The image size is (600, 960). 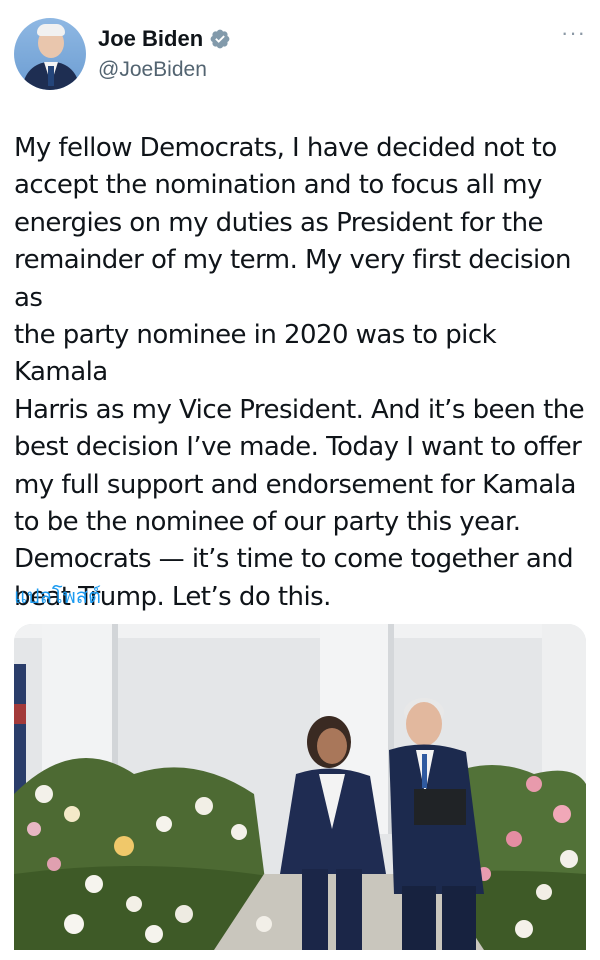 I want to click on display-name: Joe Biden, so click(x=150, y=39).